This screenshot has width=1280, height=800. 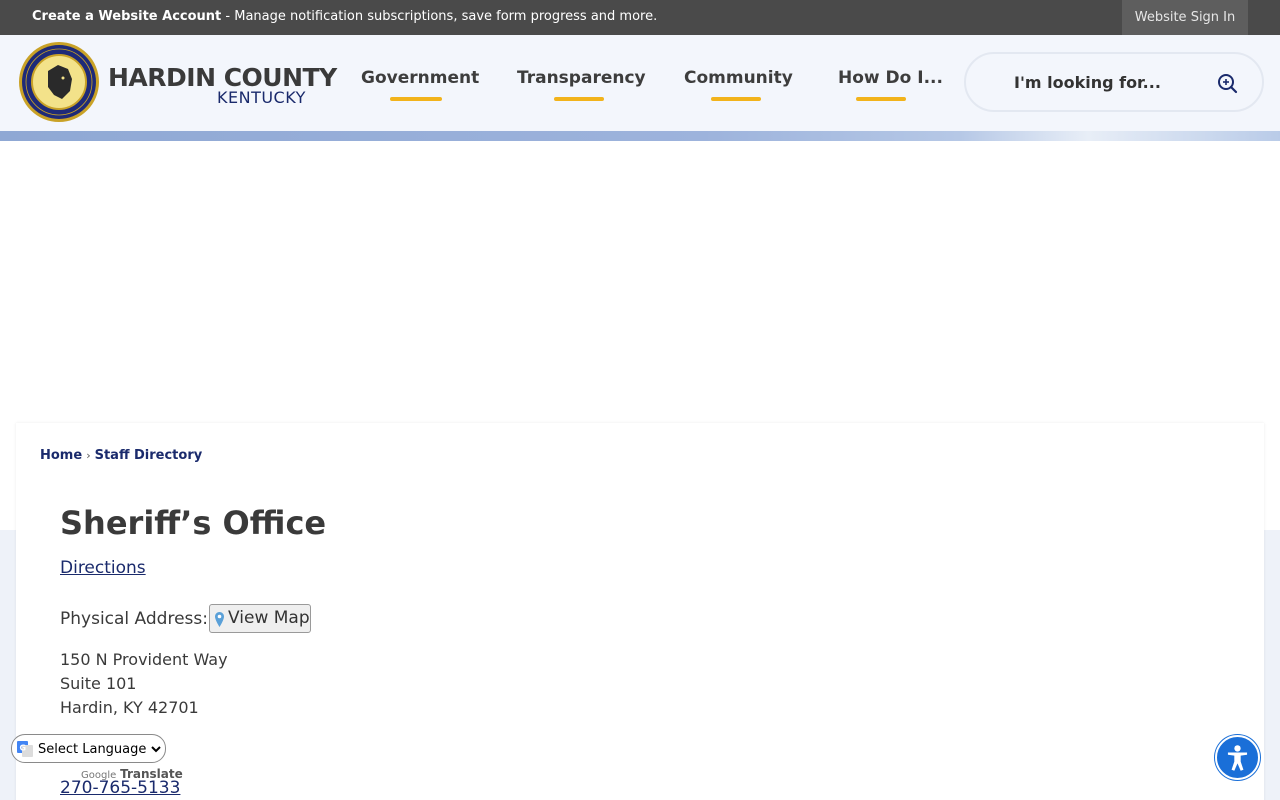 I want to click on search-box, so click(x=1114, y=82).